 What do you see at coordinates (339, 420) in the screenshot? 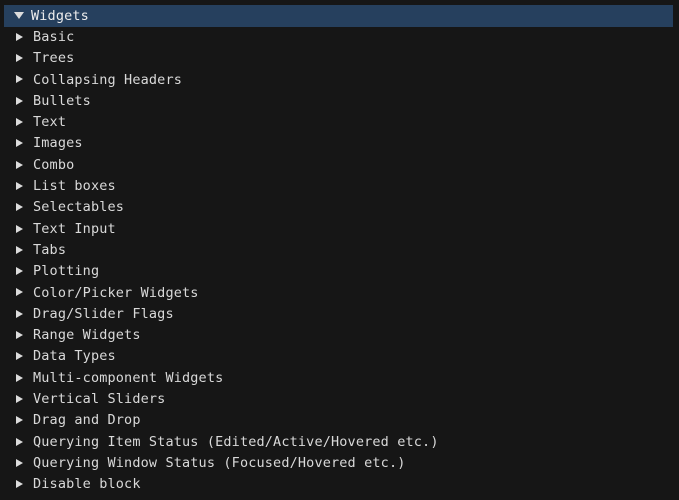
I see `tree-node-drag-and-drop: Drag and Drop` at bounding box center [339, 420].